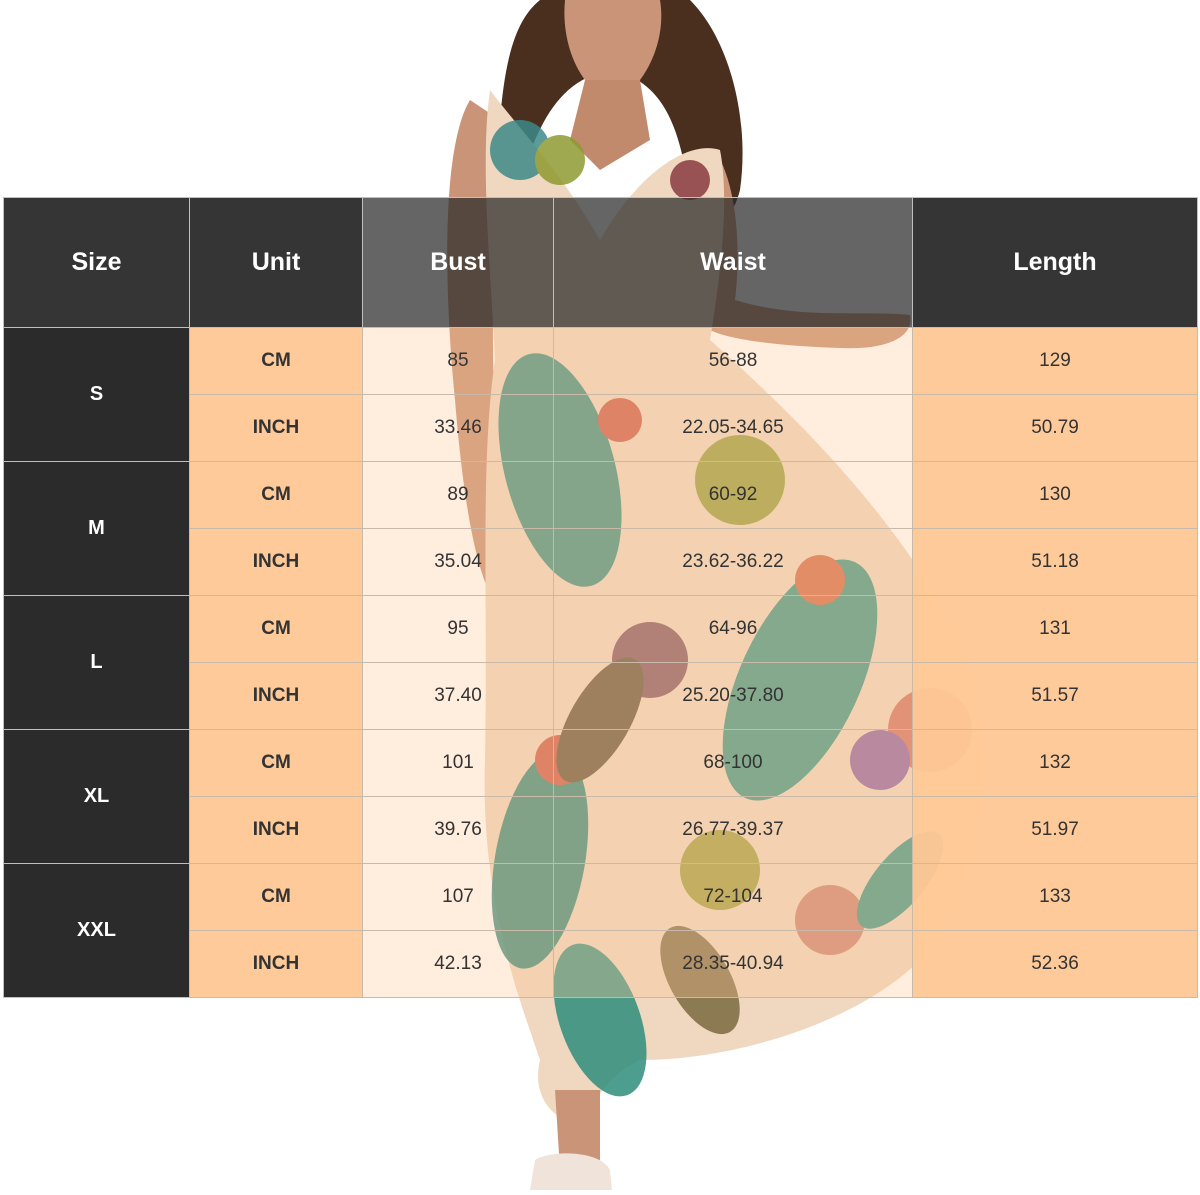 The image size is (1200, 1195). I want to click on length-cell: 50.79, so click(1055, 428).